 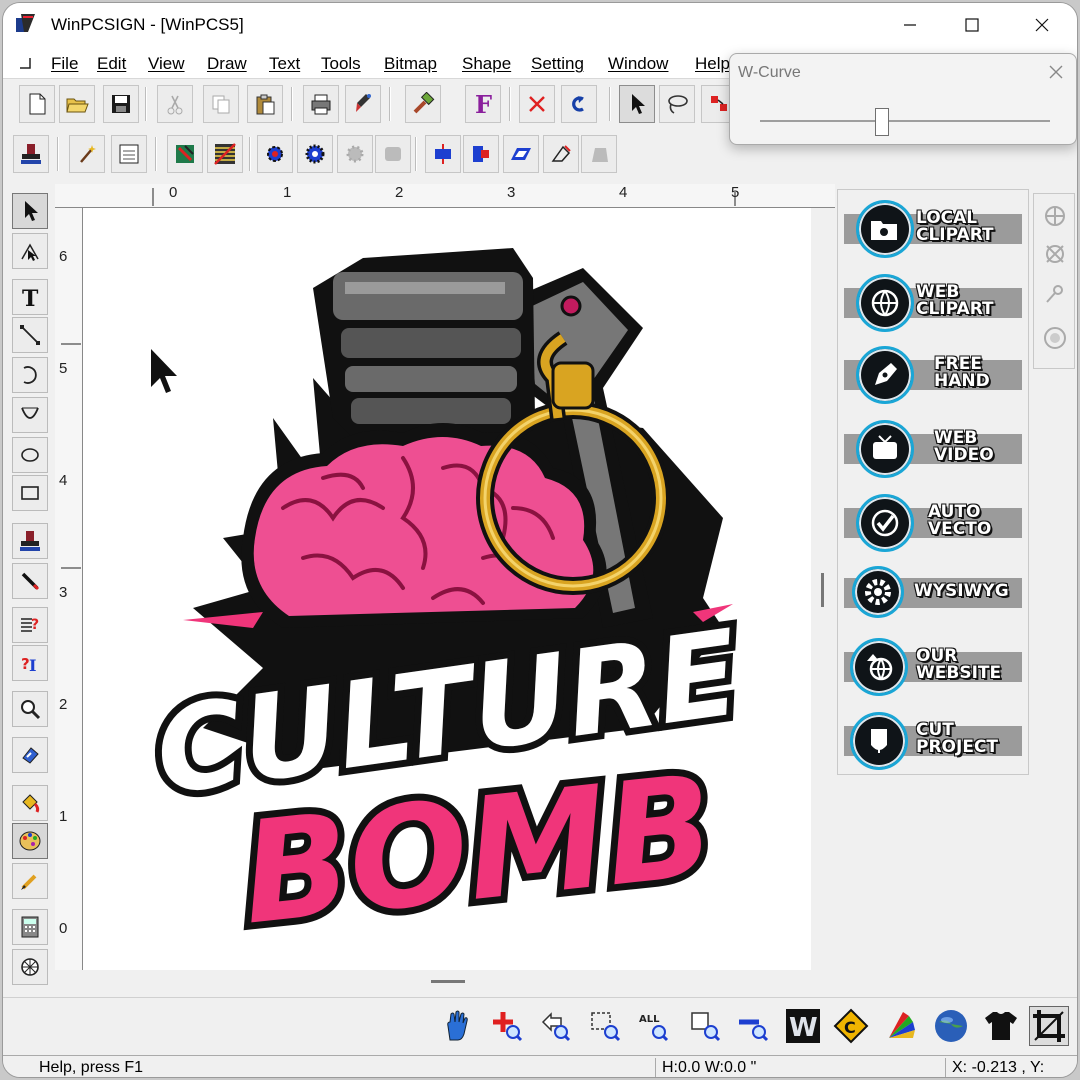 What do you see at coordinates (166, 64) in the screenshot?
I see `menu-view: View` at bounding box center [166, 64].